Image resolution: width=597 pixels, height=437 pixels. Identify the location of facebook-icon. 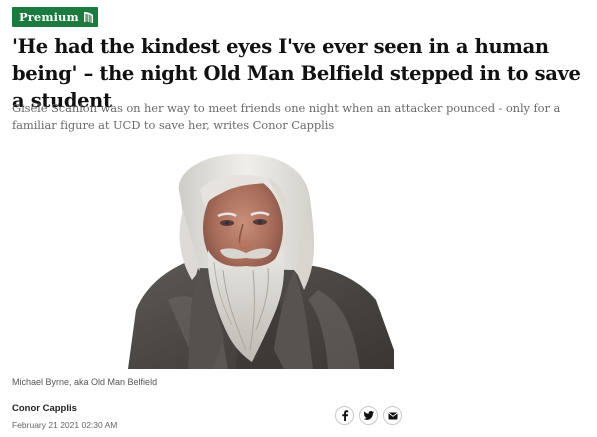
(345, 415).